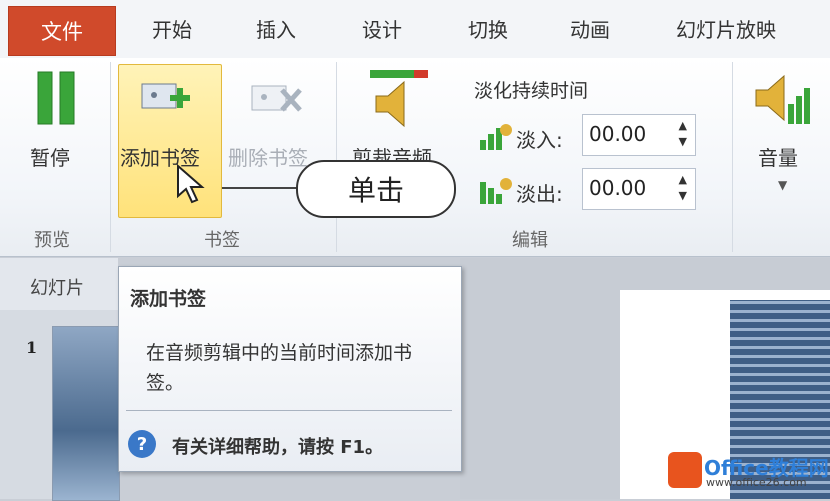 The height and width of the screenshot is (501, 830). I want to click on dropdown-arrow-icon: ▼, so click(782, 185).